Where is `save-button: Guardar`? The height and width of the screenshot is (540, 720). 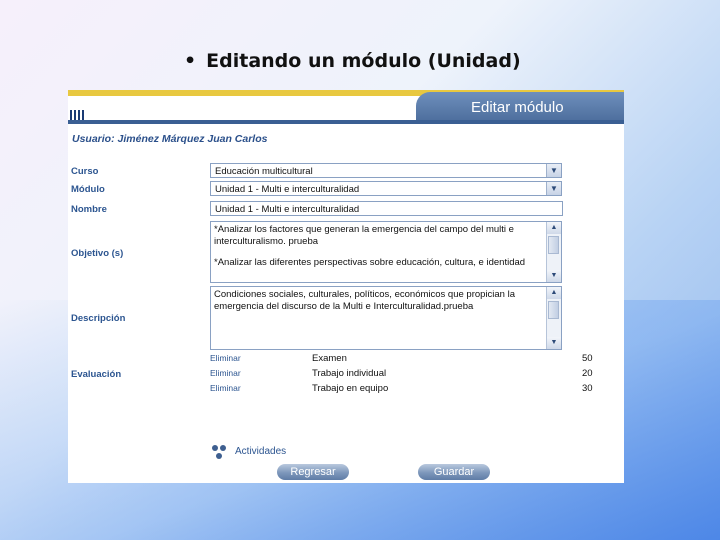
save-button: Guardar is located at coordinates (454, 472).